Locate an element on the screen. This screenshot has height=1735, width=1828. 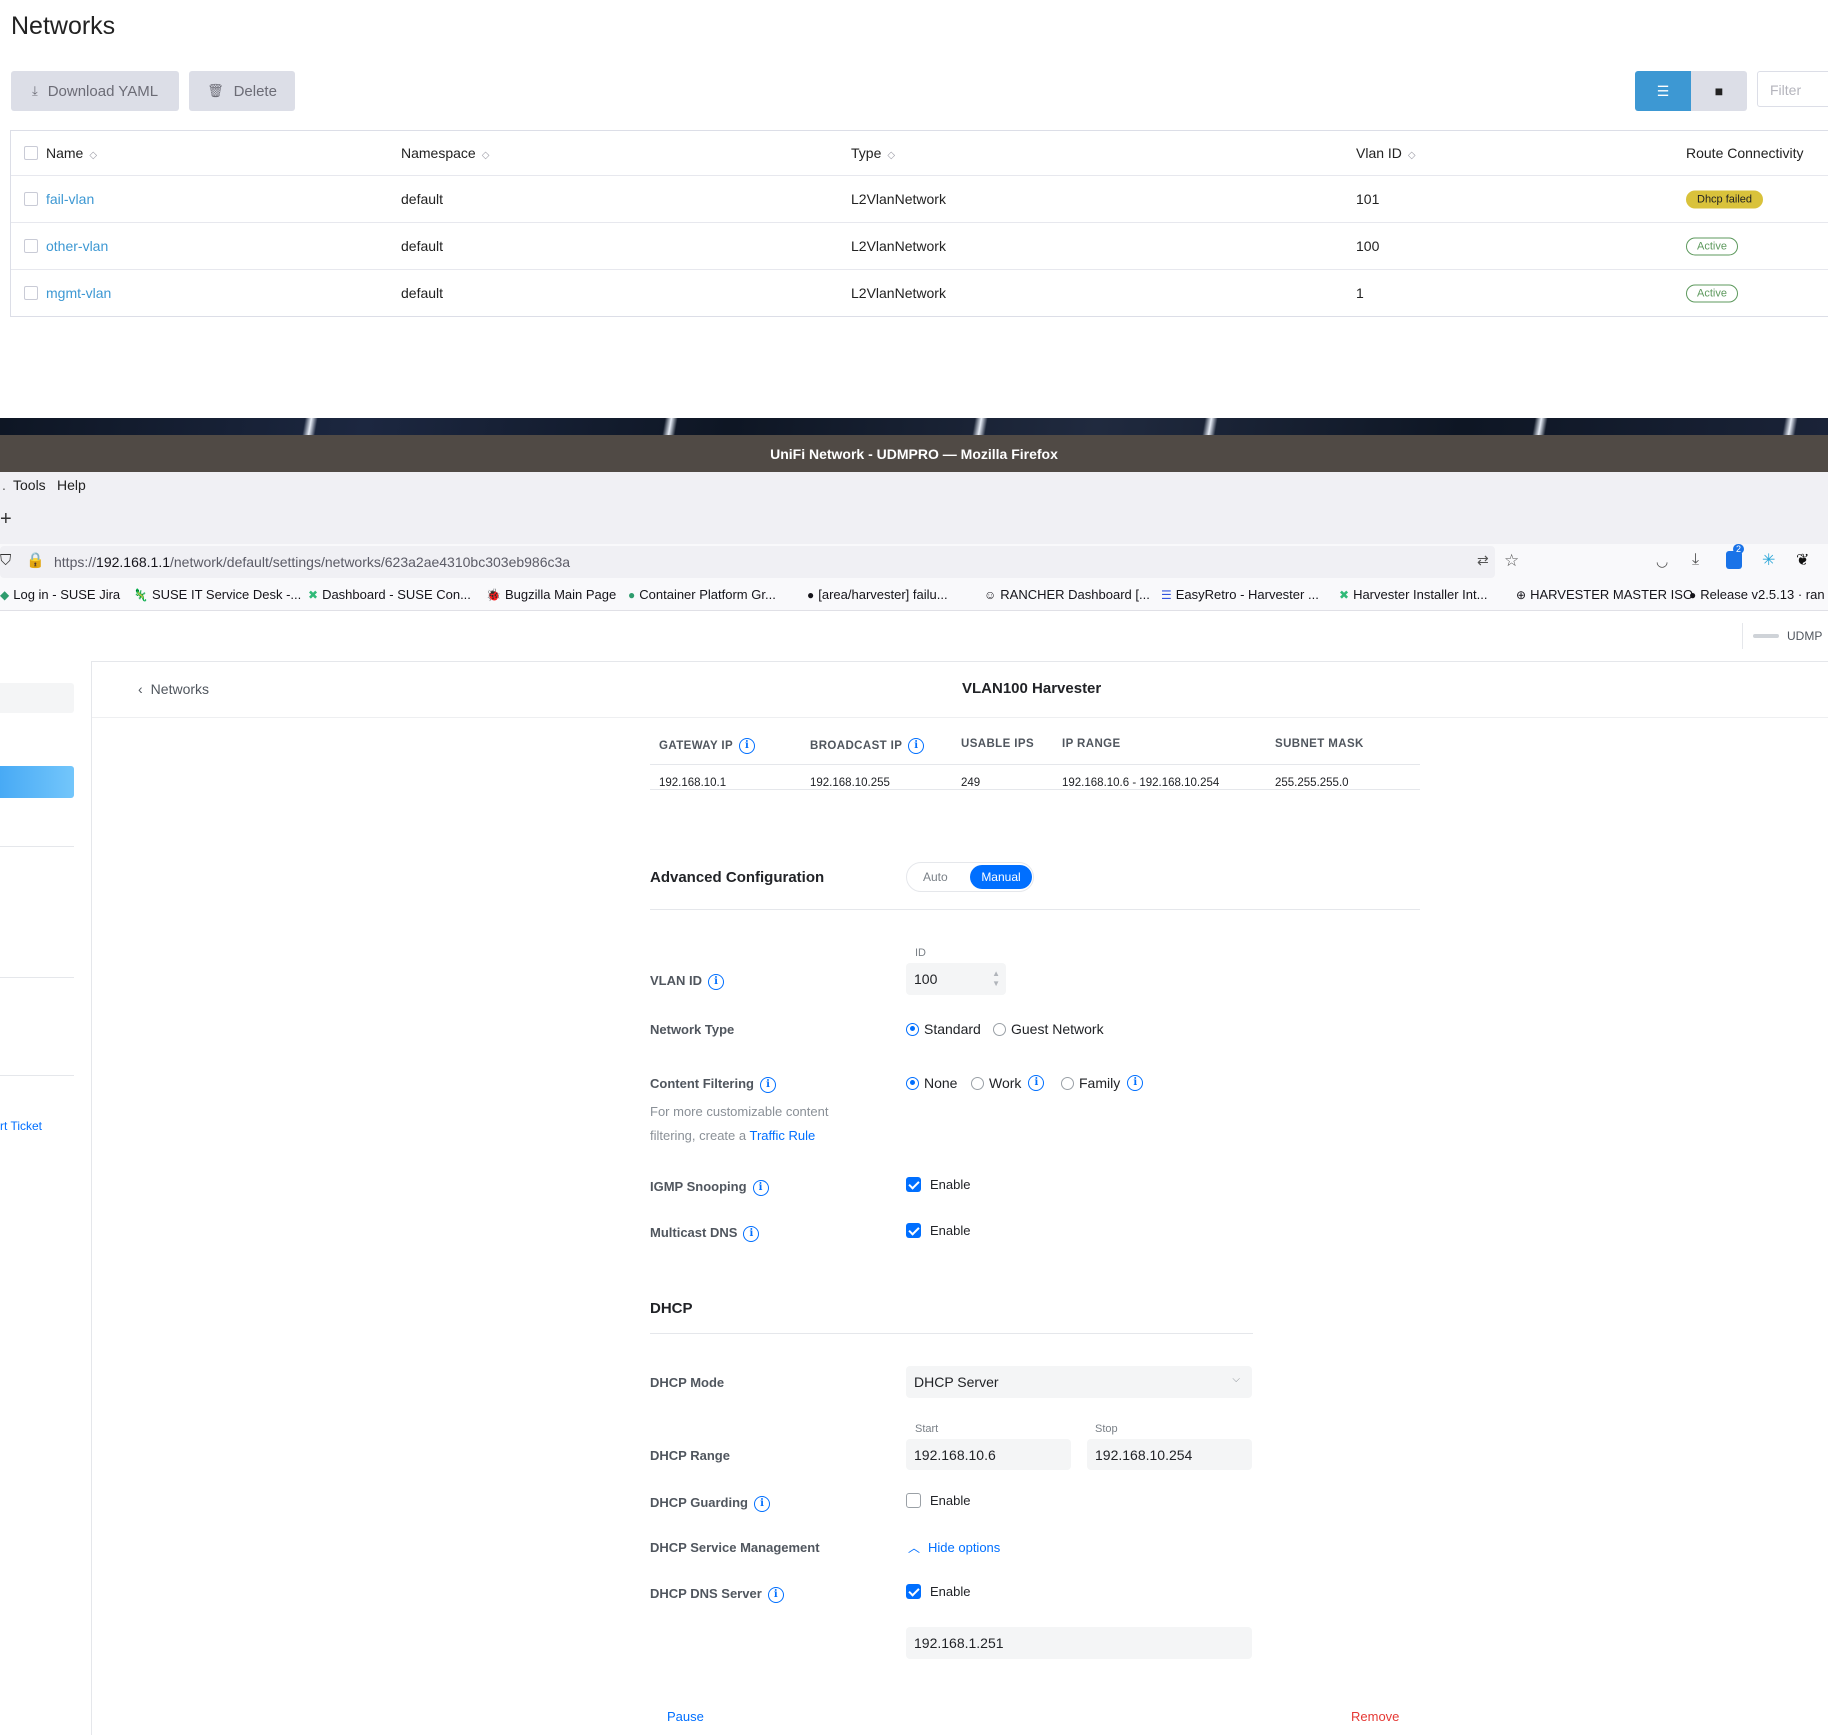
support-ticket-link: rt Ticket is located at coordinates (21, 1126).